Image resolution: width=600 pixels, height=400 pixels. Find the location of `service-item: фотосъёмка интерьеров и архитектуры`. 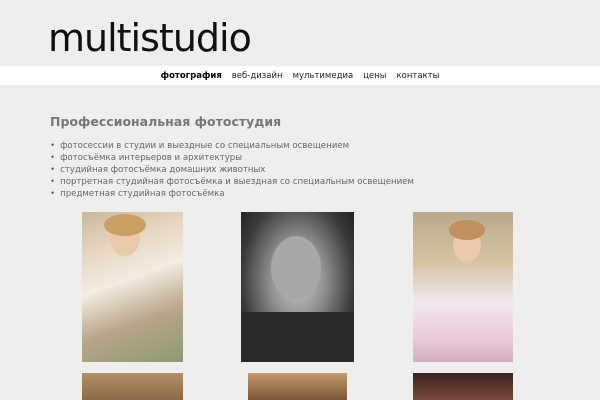

service-item: фотосъёмка интерьеров и архитектуры is located at coordinates (232, 158).